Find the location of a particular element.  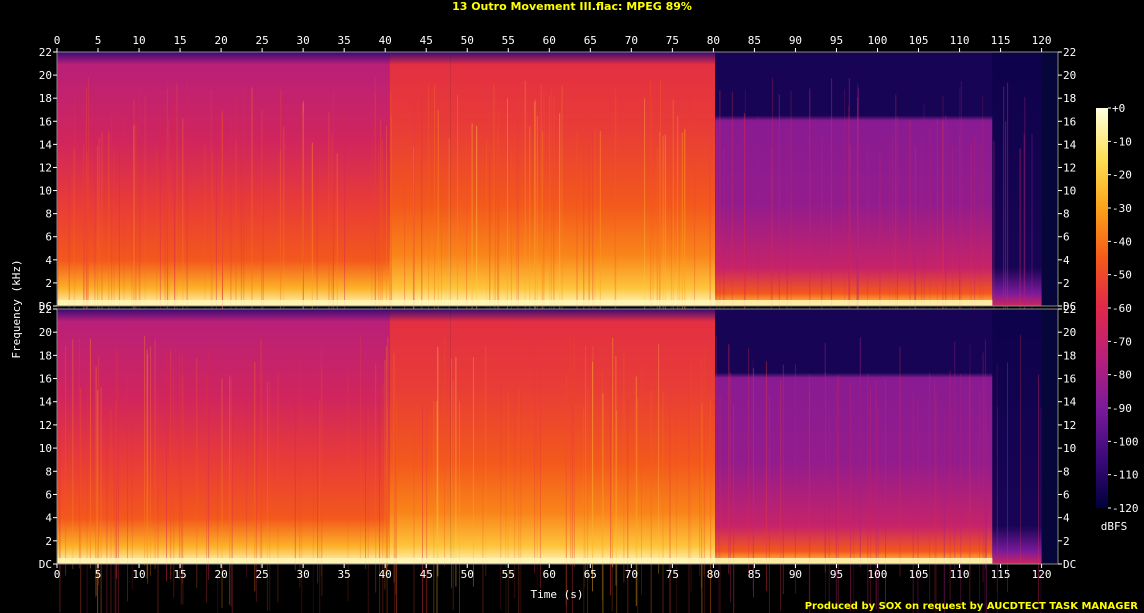

x-tick-label: 15 is located at coordinates (179, 574).